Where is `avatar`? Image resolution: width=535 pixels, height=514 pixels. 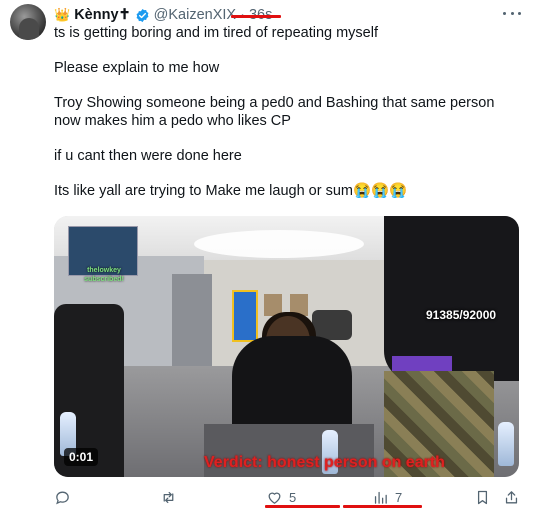
avatar is located at coordinates (28, 22).